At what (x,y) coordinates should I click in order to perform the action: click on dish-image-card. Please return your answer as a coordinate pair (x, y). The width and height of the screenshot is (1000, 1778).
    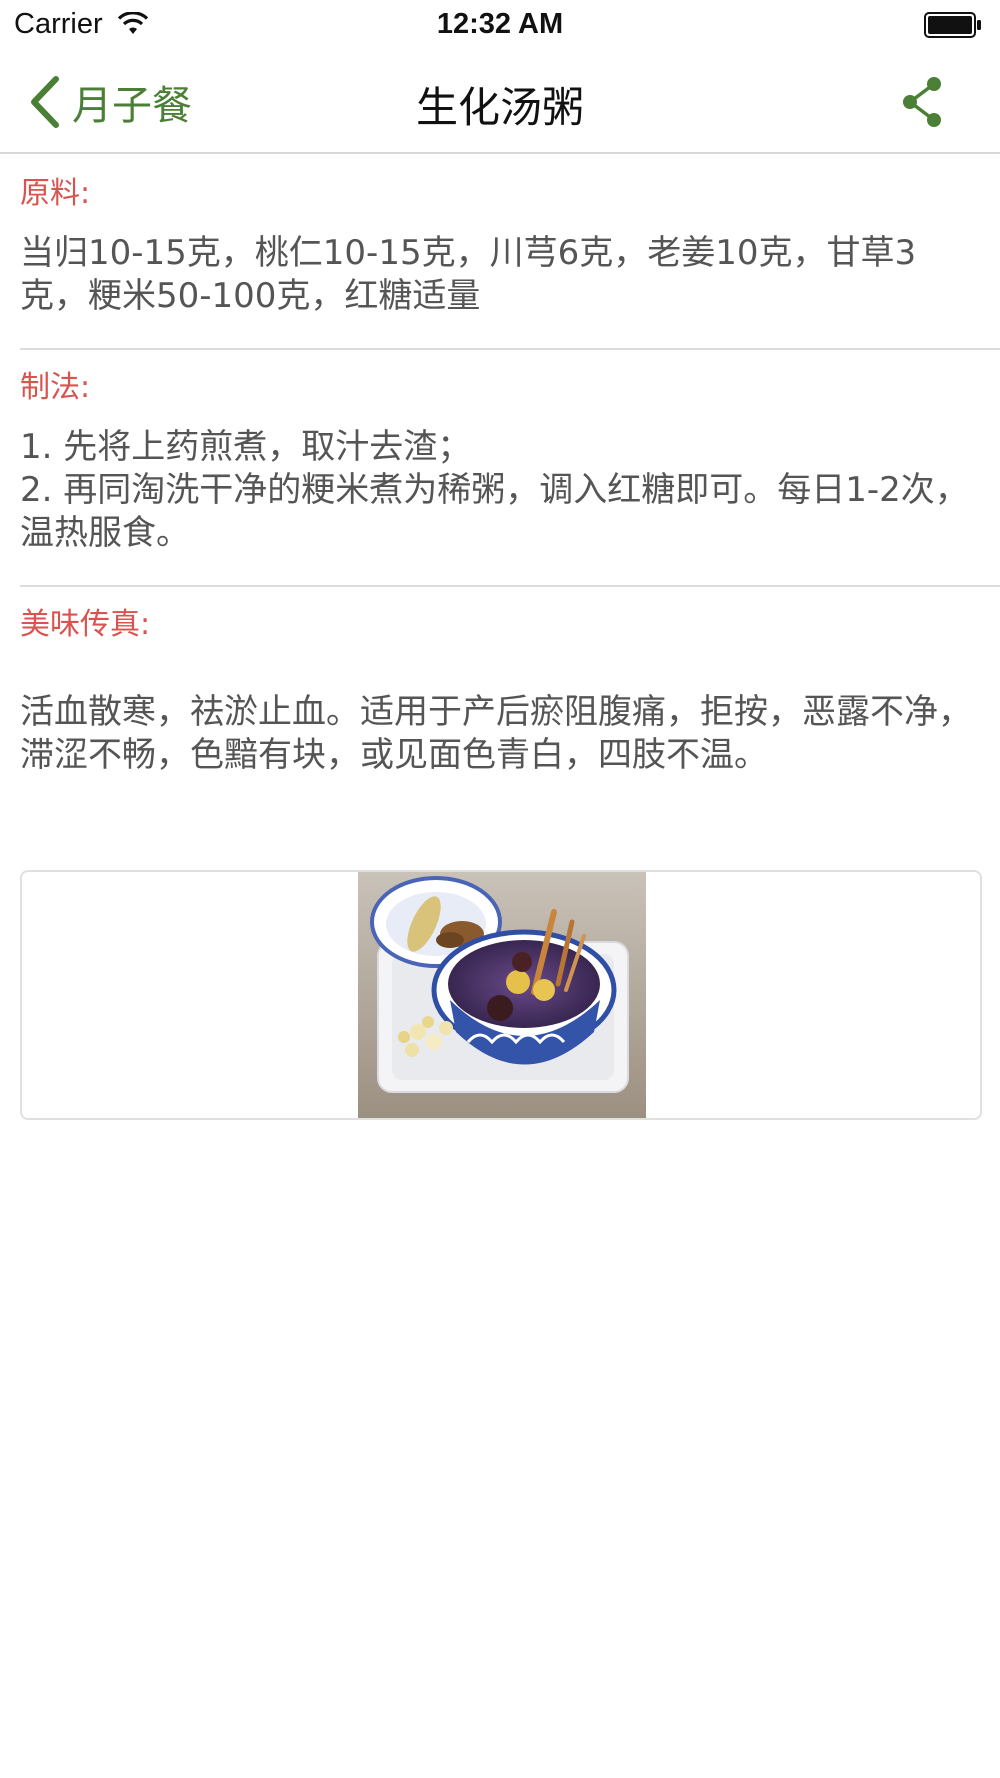
    Looking at the image, I should click on (501, 995).